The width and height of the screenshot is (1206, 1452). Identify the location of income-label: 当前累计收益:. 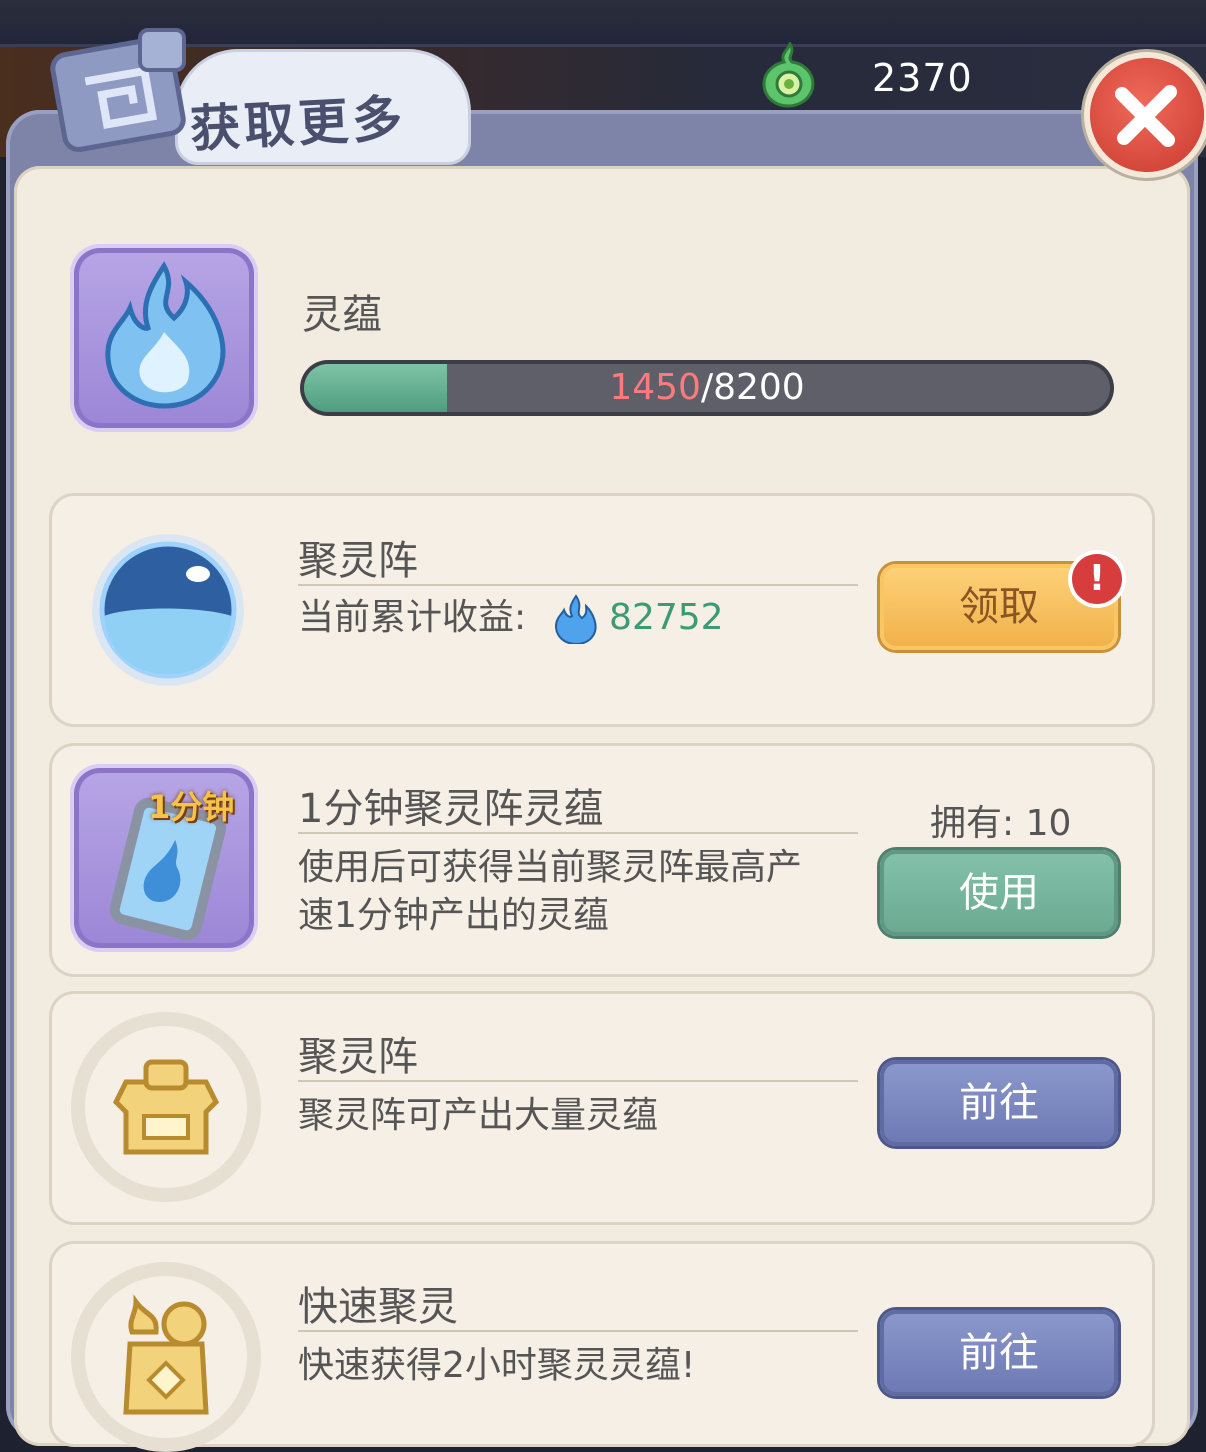
(412, 617).